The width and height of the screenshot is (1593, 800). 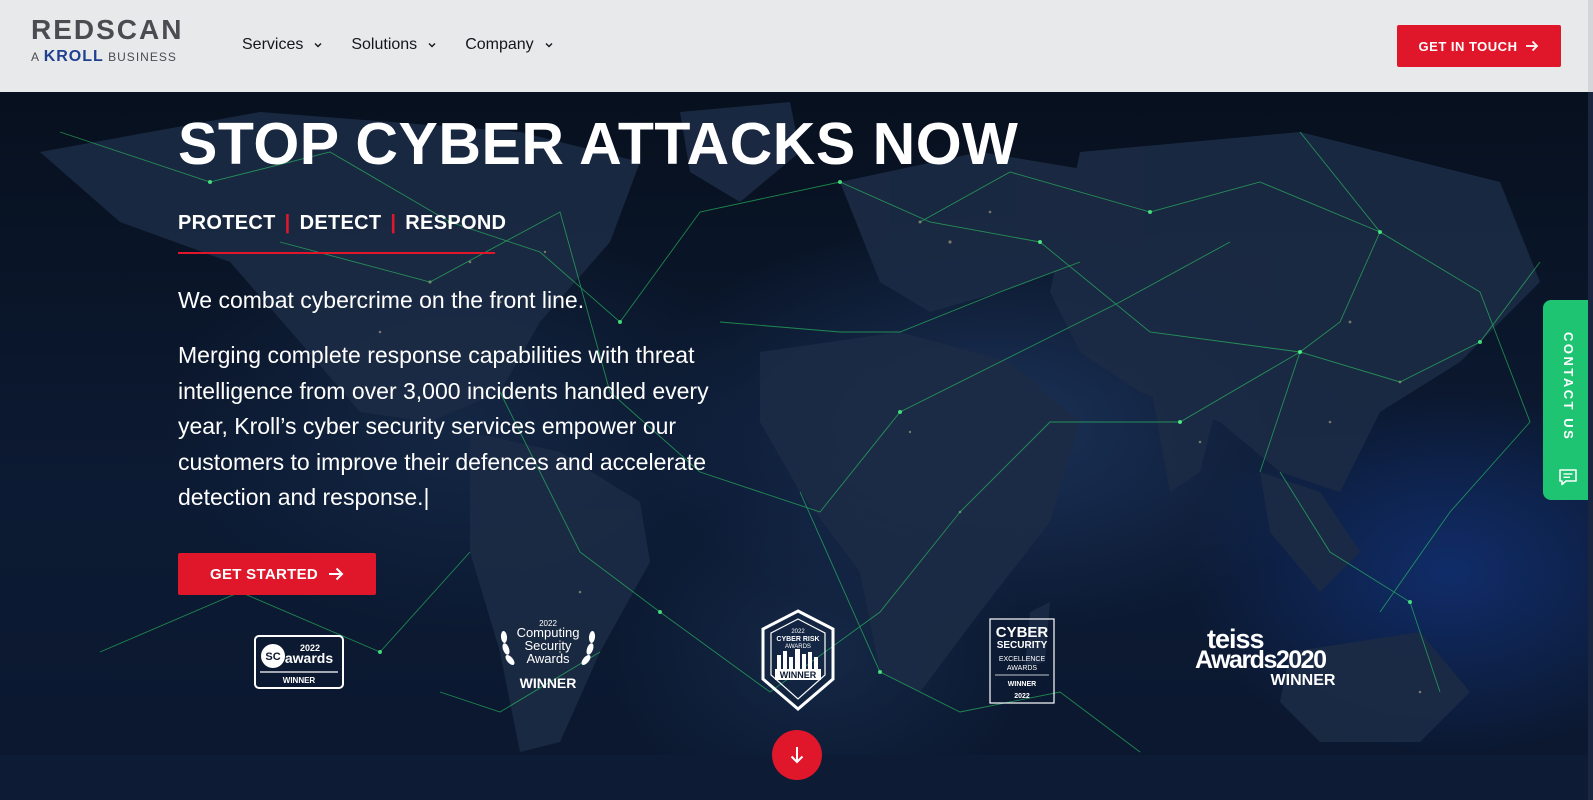 I want to click on nav-item-services: Services, so click(x=282, y=45).